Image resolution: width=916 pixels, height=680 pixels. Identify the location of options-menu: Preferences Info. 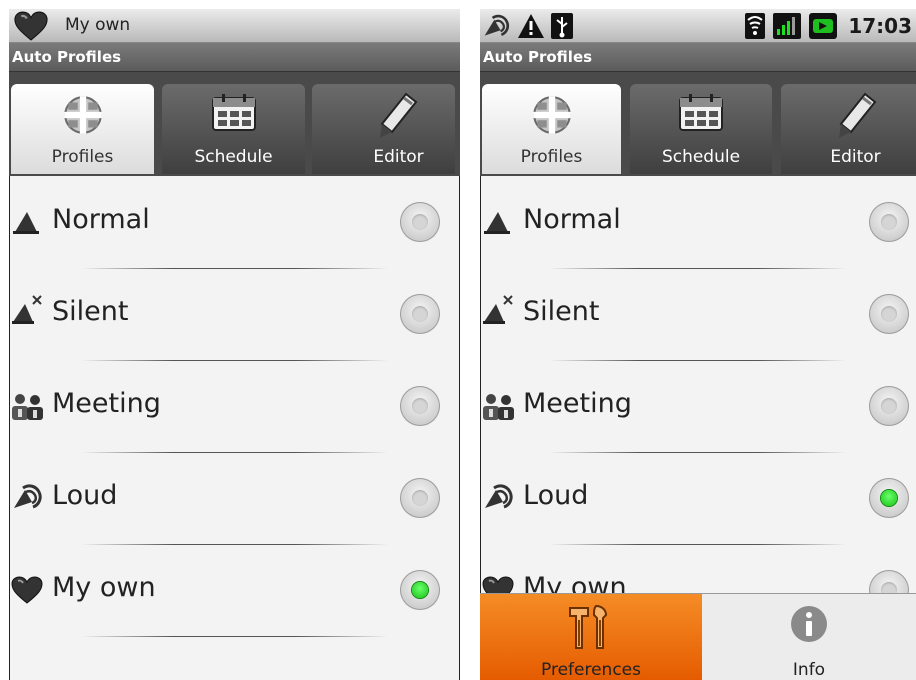
(698, 636).